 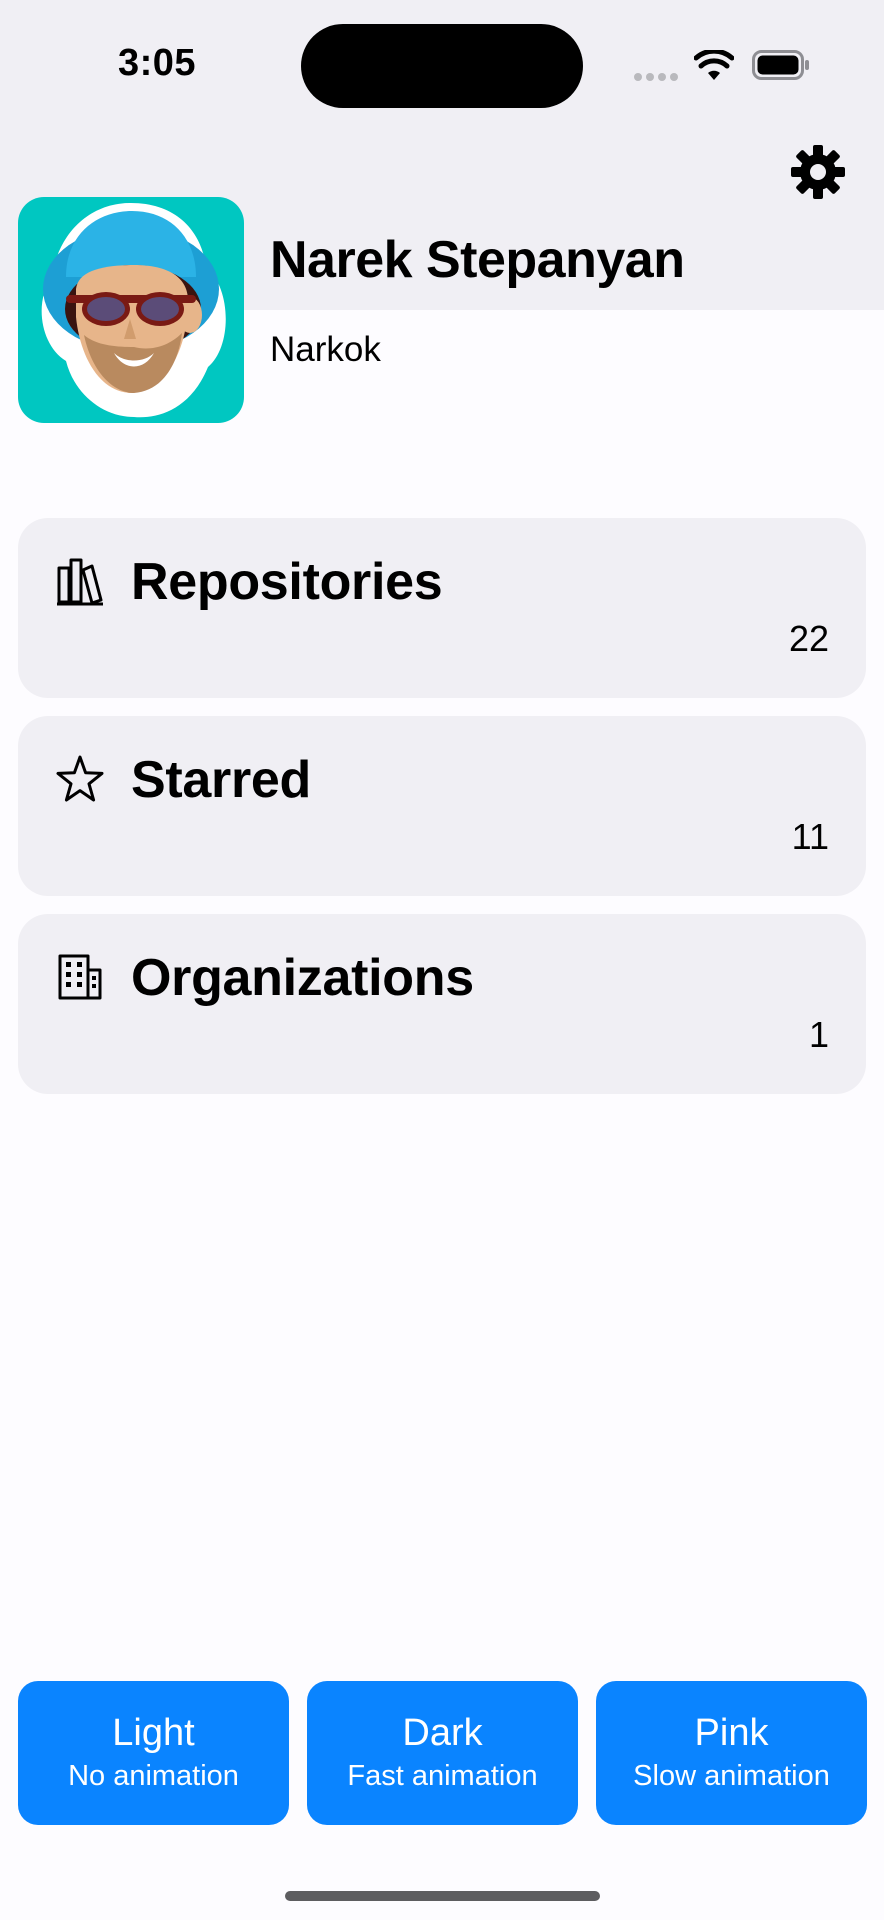 What do you see at coordinates (157, 63) in the screenshot?
I see `status-time: 3:05` at bounding box center [157, 63].